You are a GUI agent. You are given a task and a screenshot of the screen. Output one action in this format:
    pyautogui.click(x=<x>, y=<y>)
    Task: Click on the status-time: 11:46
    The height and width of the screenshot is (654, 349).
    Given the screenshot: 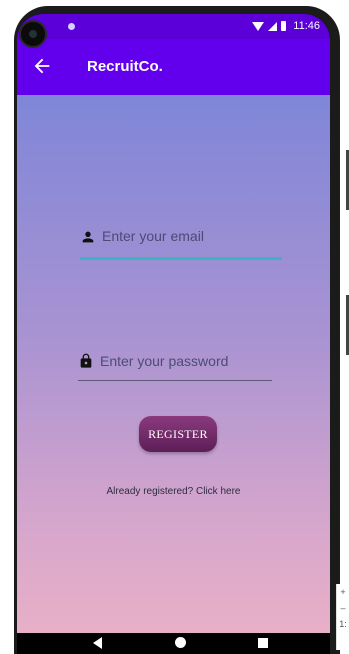 What is the action you would take?
    pyautogui.click(x=306, y=26)
    